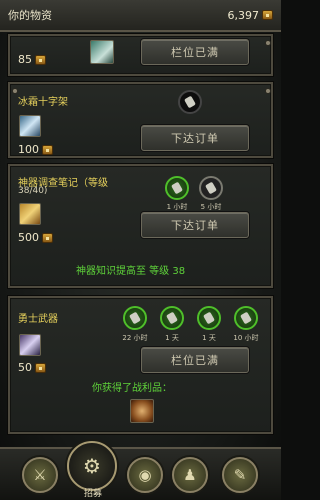 Image resolution: width=320 pixels, height=500 pixels. Describe the element at coordinates (93, 494) in the screenshot. I see `recruit-label: 招募` at that location.